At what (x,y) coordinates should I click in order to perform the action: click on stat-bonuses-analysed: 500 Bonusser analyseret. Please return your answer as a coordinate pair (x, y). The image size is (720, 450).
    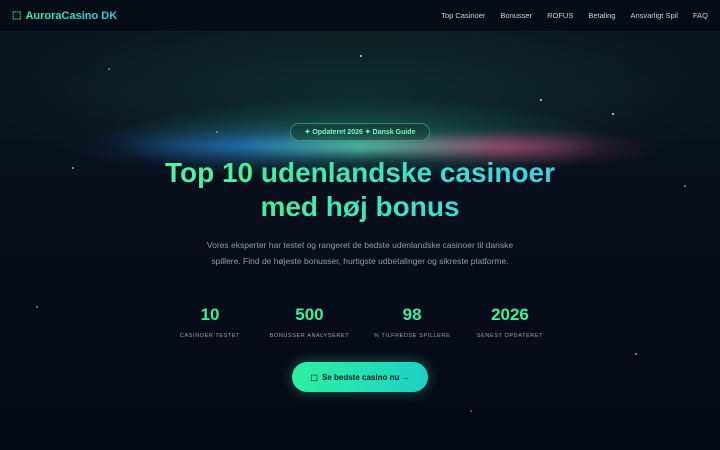
    Looking at the image, I should click on (309, 322).